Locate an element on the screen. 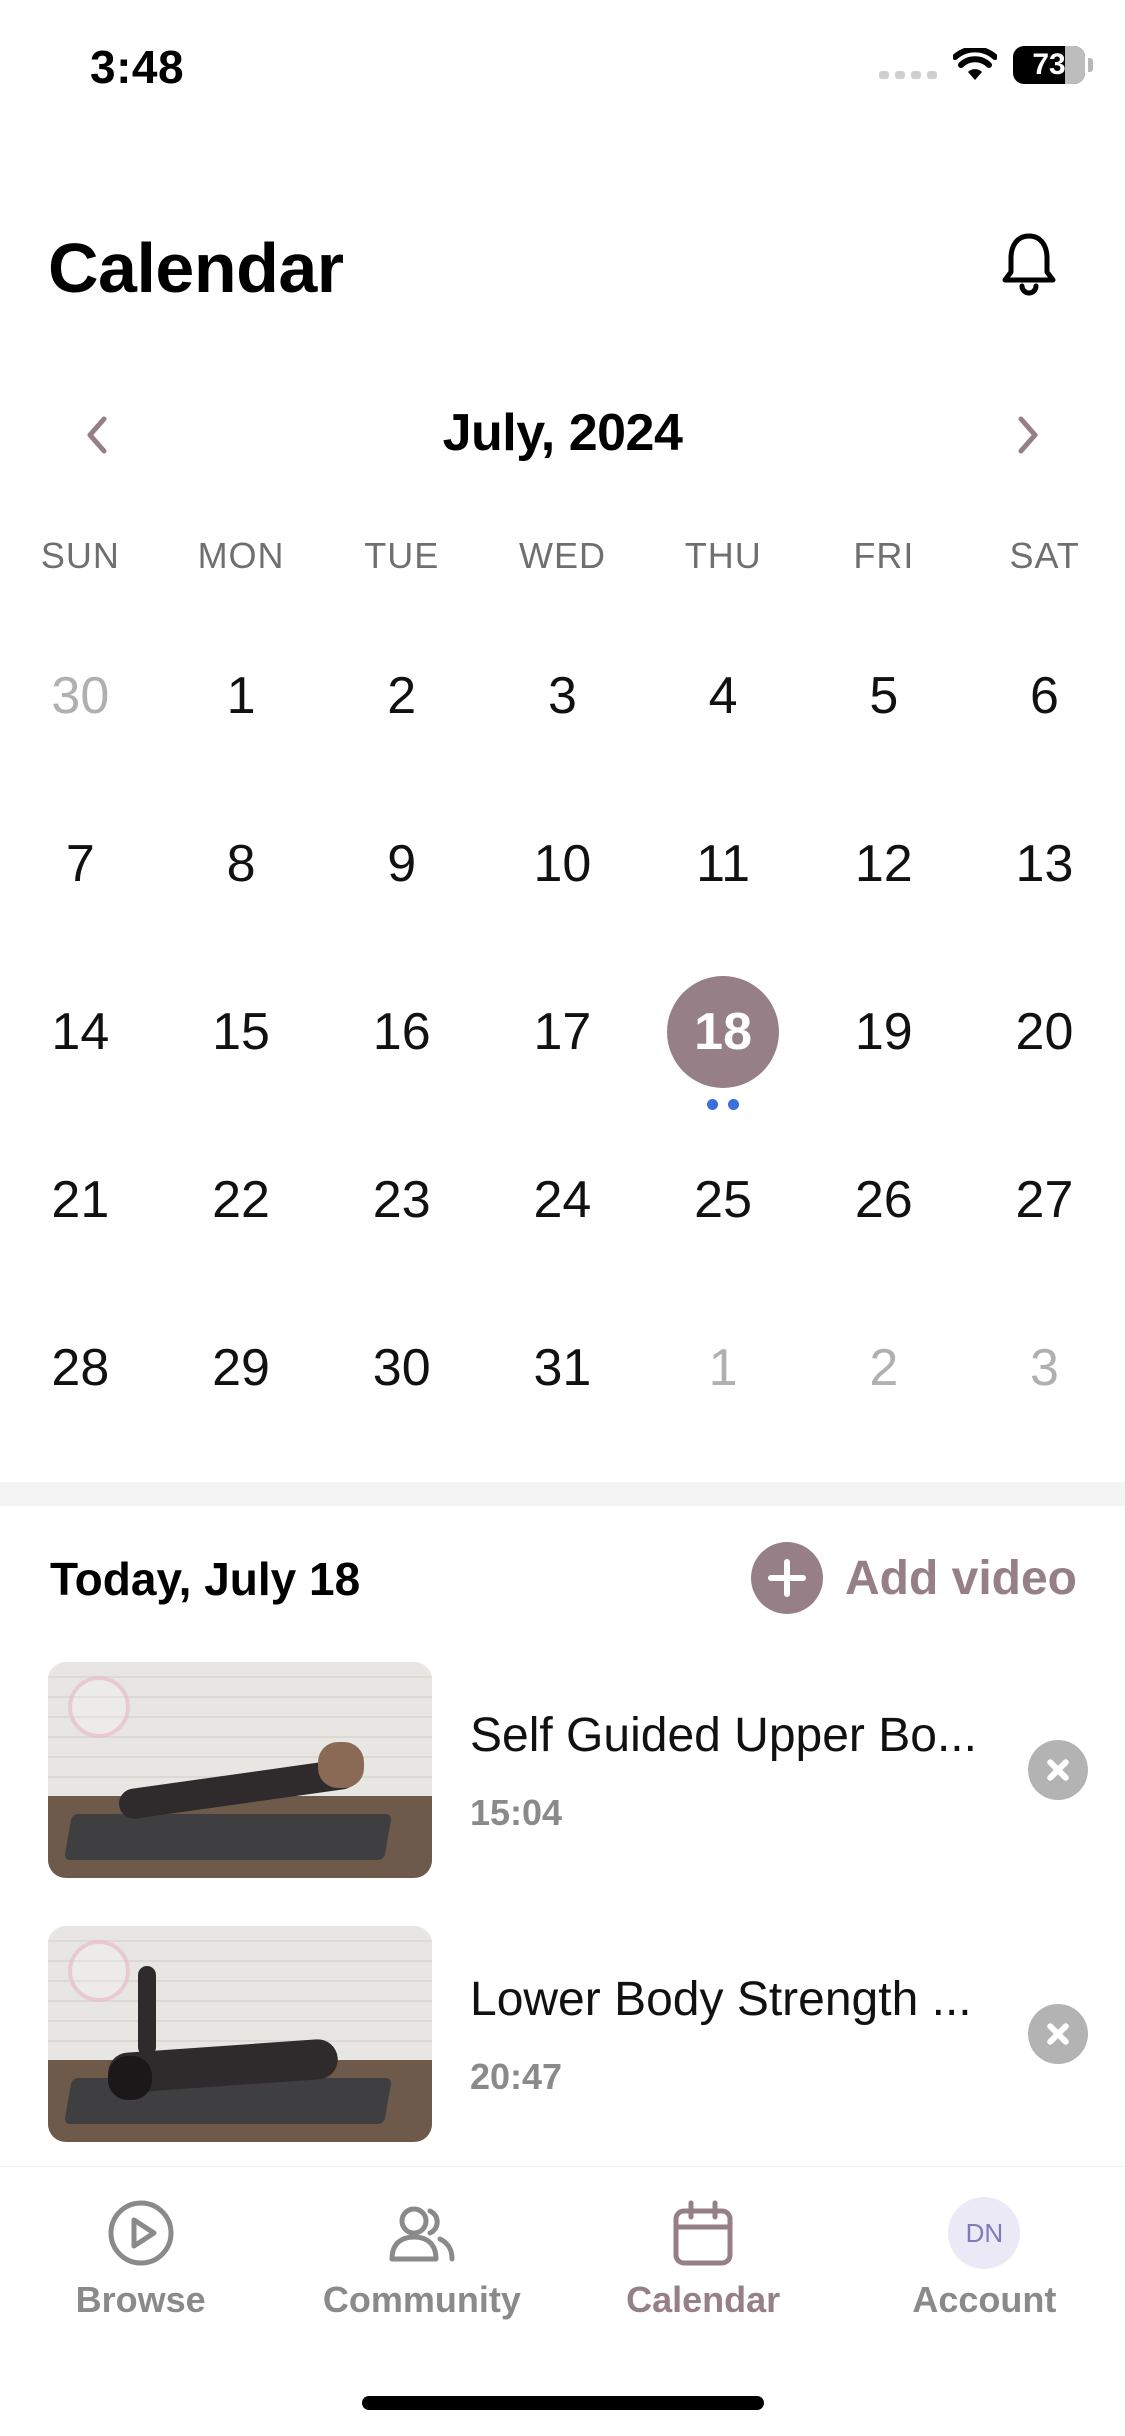 Image resolution: width=1125 pixels, height=2436 pixels. video-duration: 20:47 is located at coordinates (516, 2076).